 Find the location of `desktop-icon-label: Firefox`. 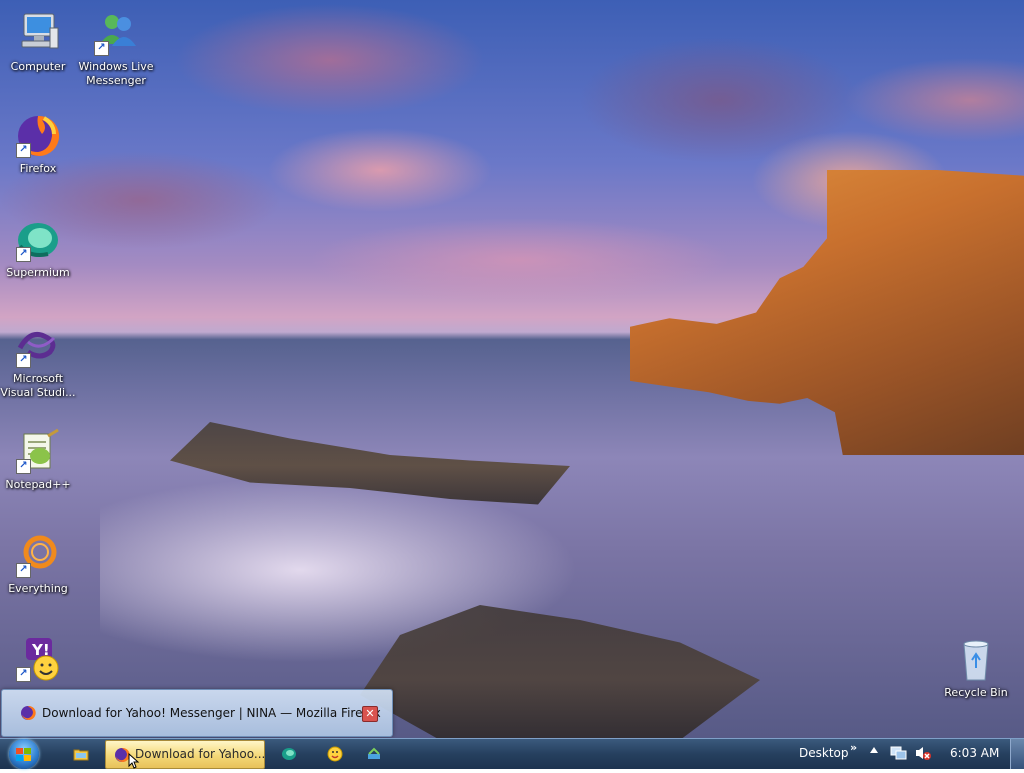

desktop-icon-label: Firefox is located at coordinates (38, 168).